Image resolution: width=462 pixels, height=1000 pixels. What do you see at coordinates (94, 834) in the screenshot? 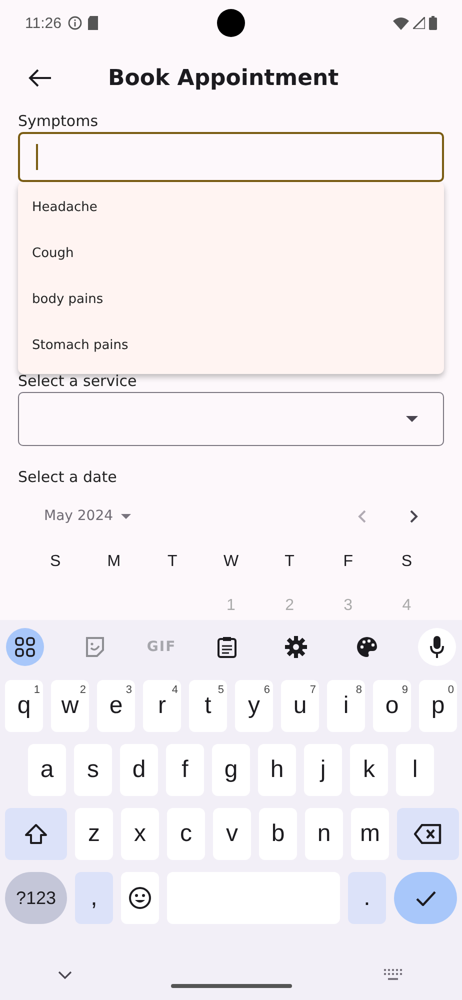
I see `letter-key: z` at bounding box center [94, 834].